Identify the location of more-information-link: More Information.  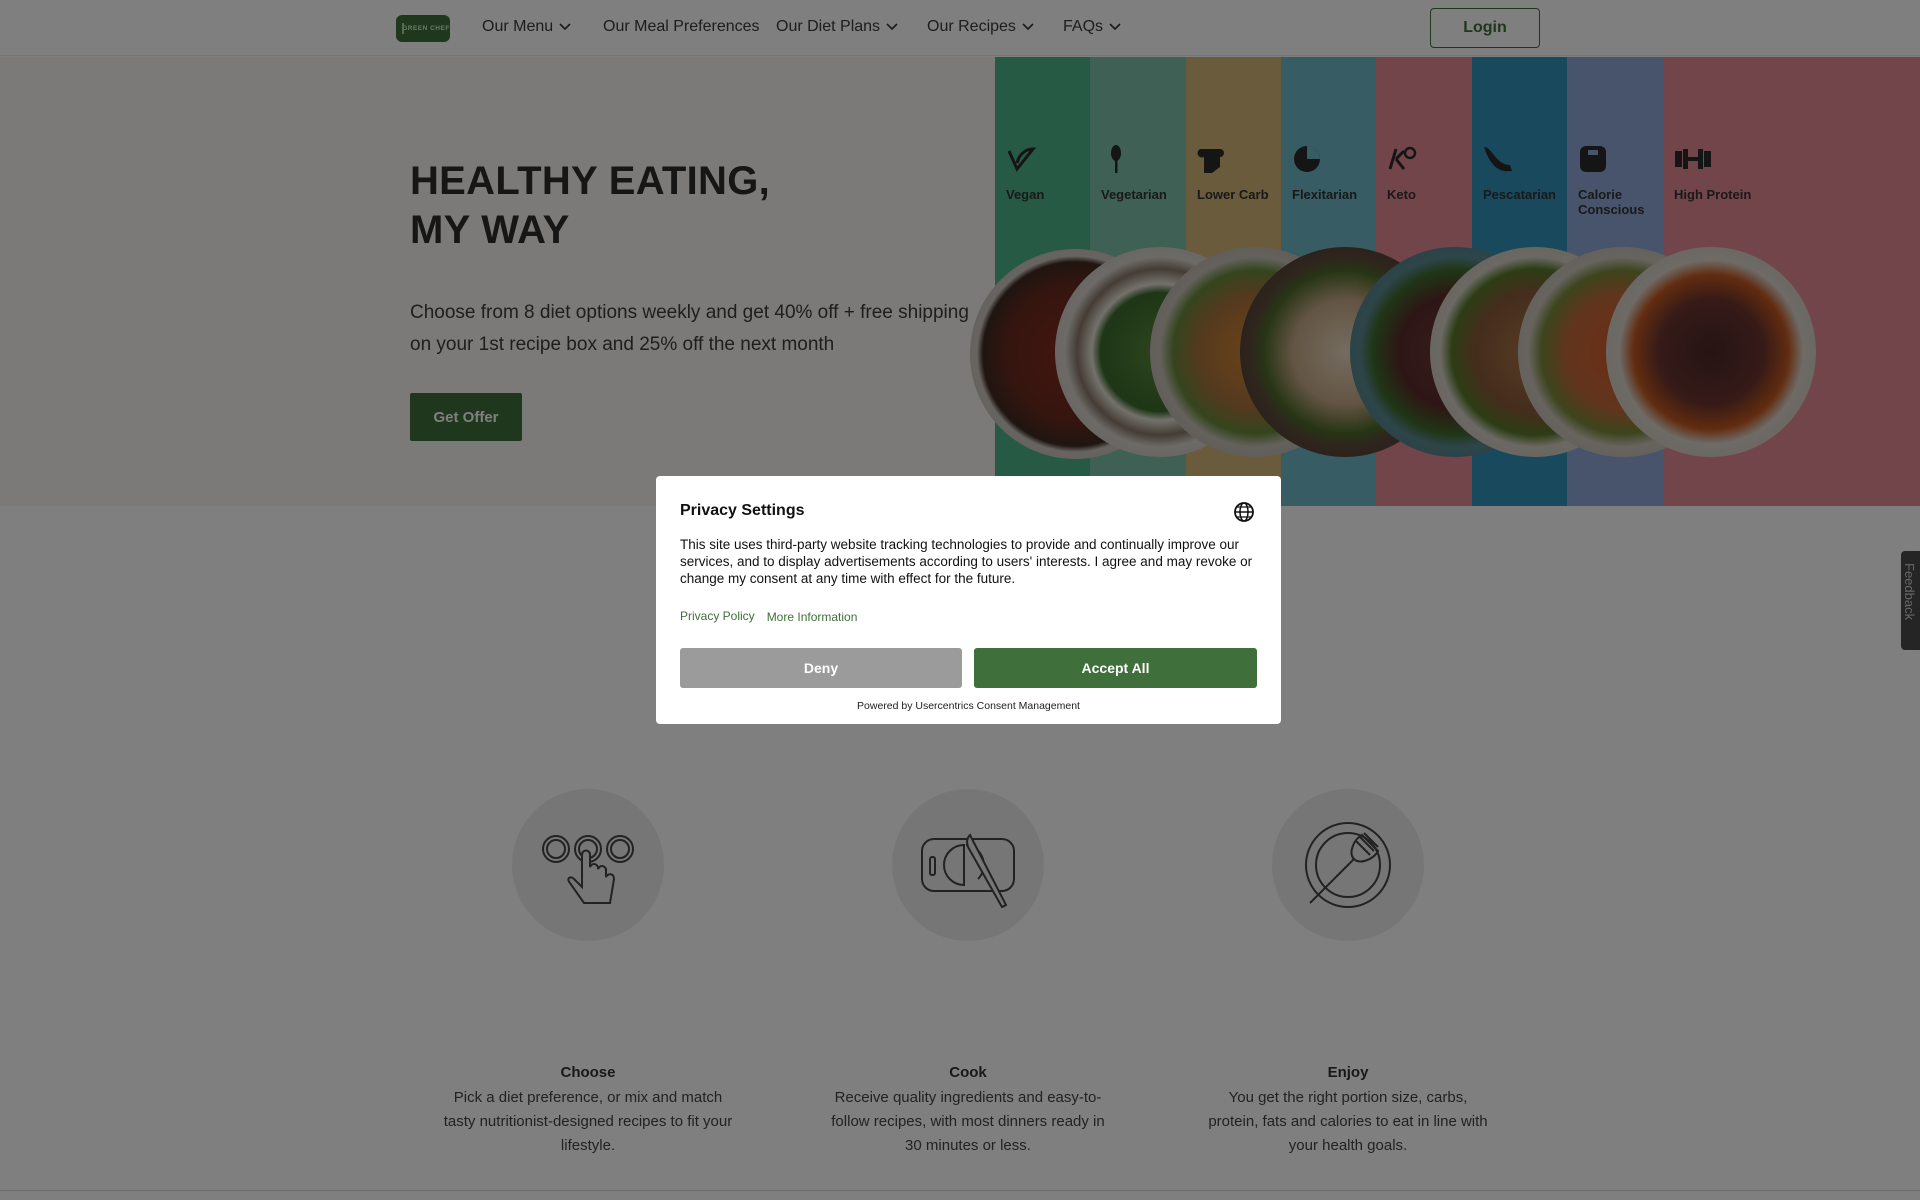
(812, 617).